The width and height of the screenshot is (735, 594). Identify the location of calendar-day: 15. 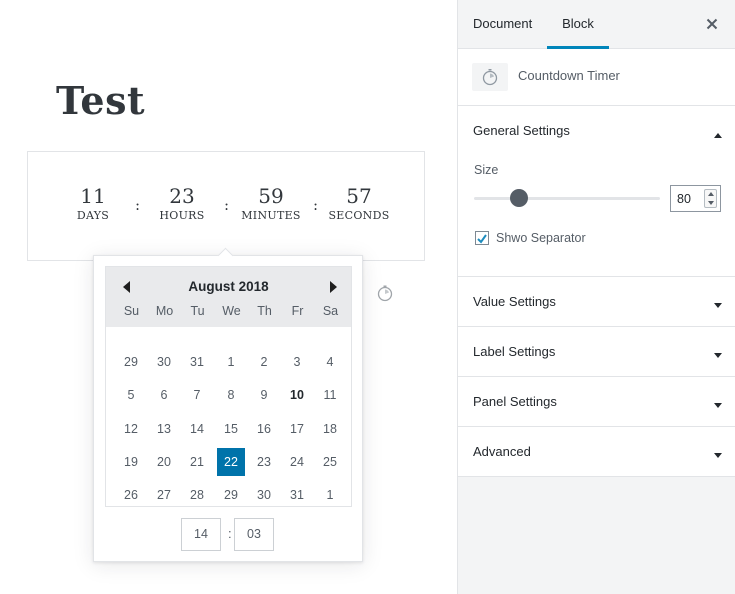
(231, 429).